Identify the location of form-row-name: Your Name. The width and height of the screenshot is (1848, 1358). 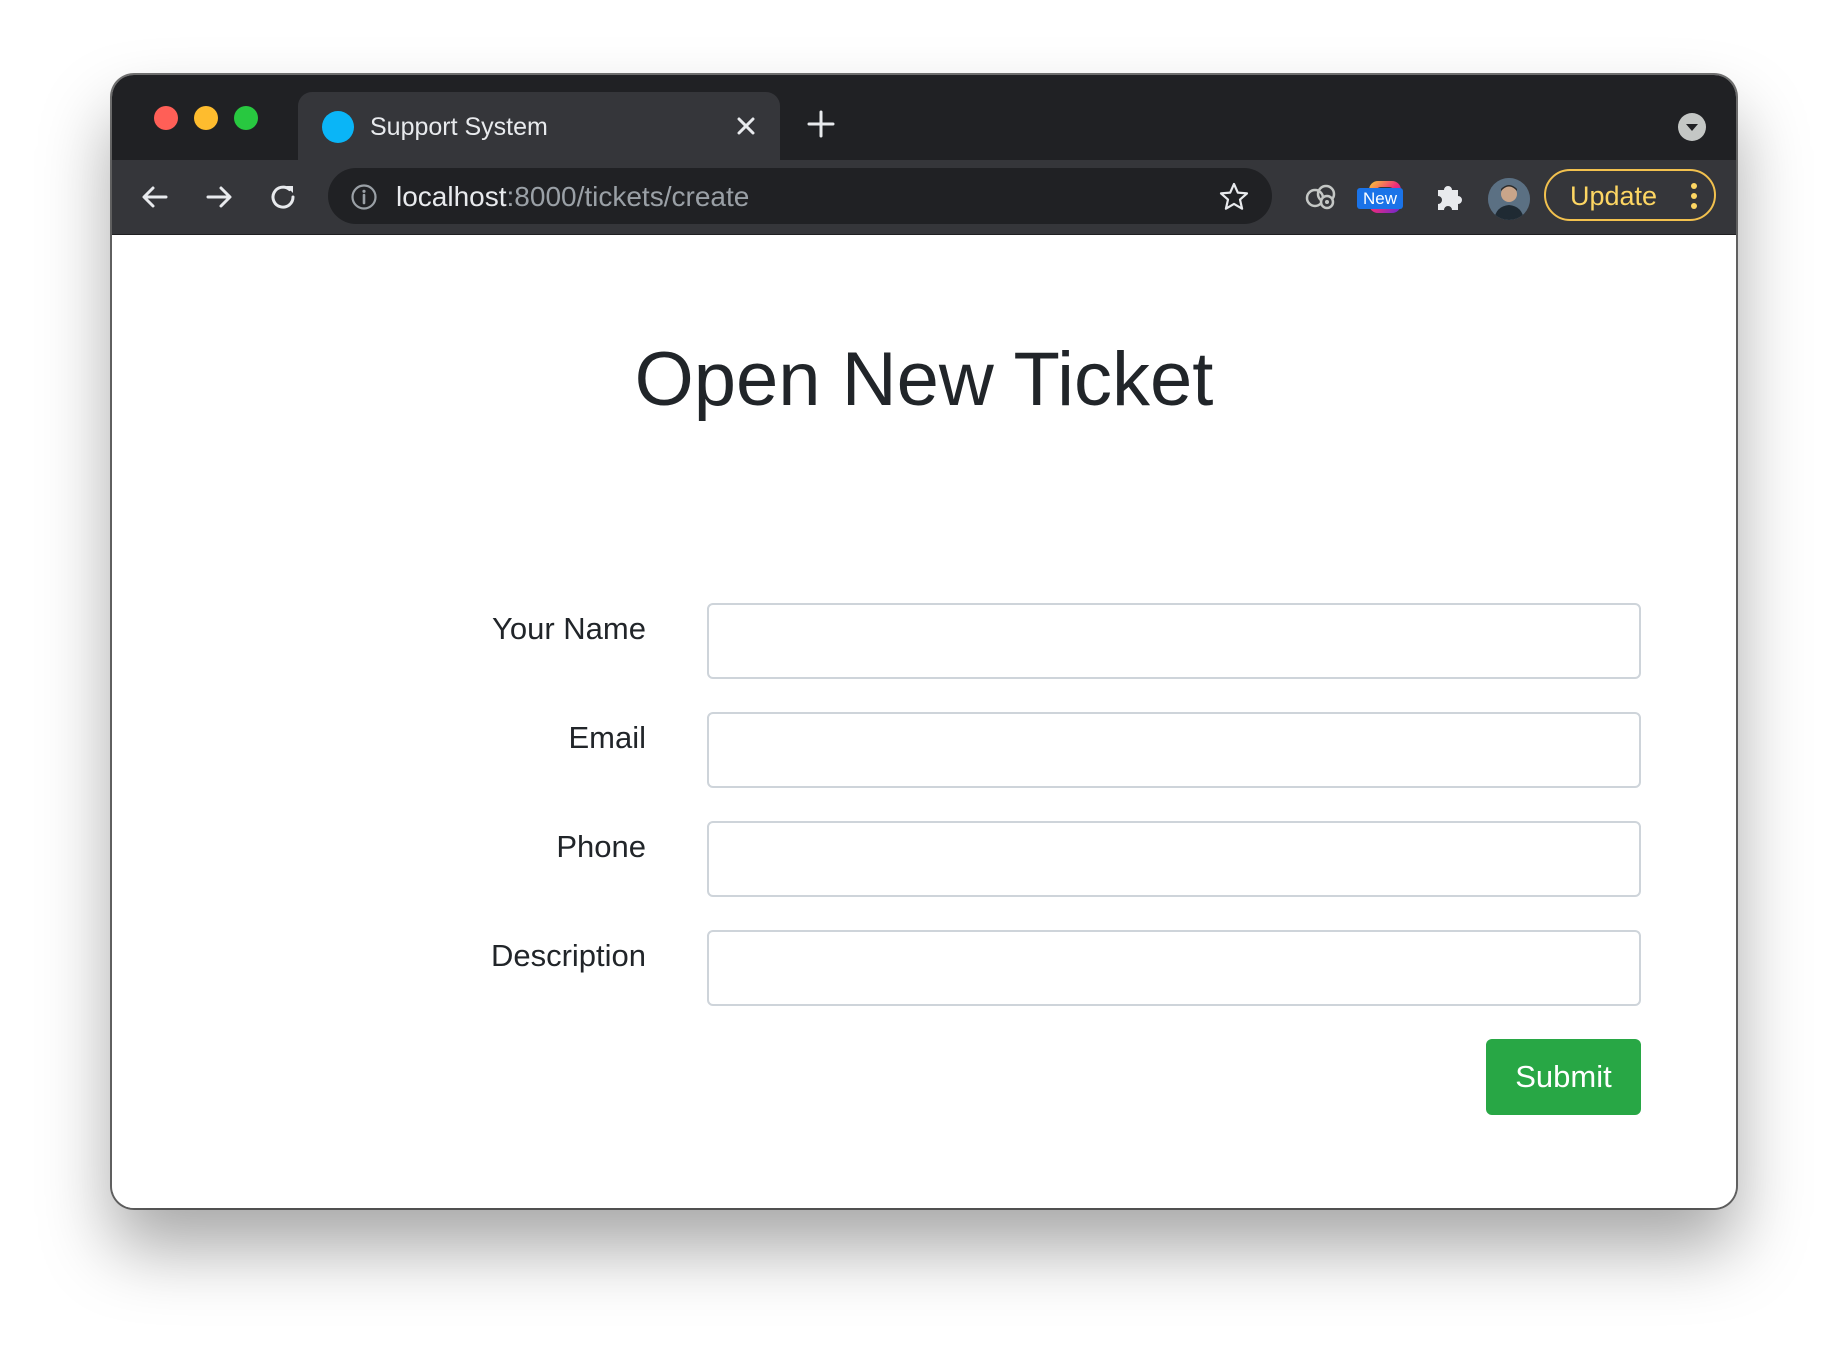
(924, 641).